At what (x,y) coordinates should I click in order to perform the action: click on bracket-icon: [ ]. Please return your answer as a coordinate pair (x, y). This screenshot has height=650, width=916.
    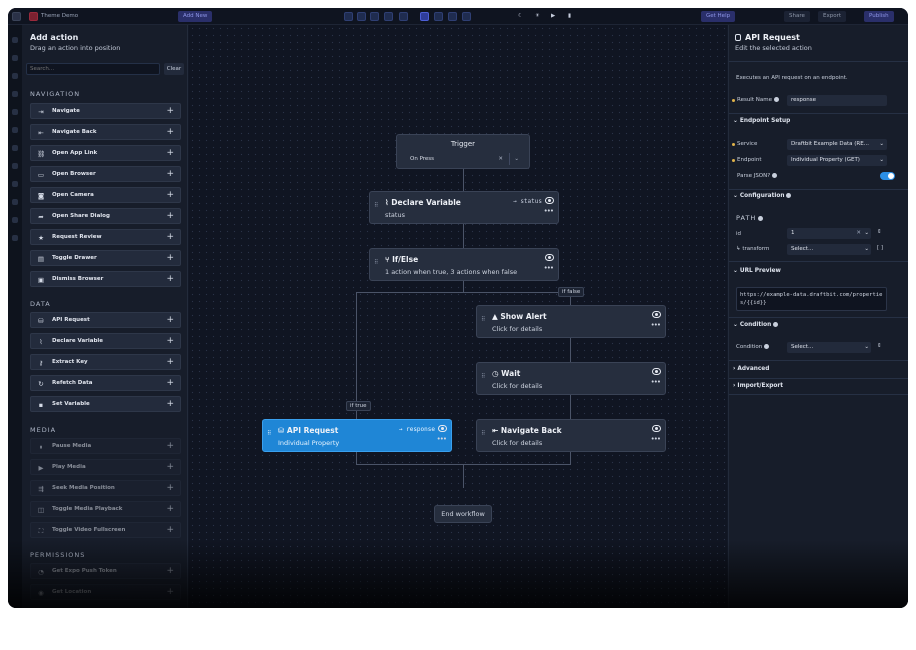
    Looking at the image, I should click on (880, 248).